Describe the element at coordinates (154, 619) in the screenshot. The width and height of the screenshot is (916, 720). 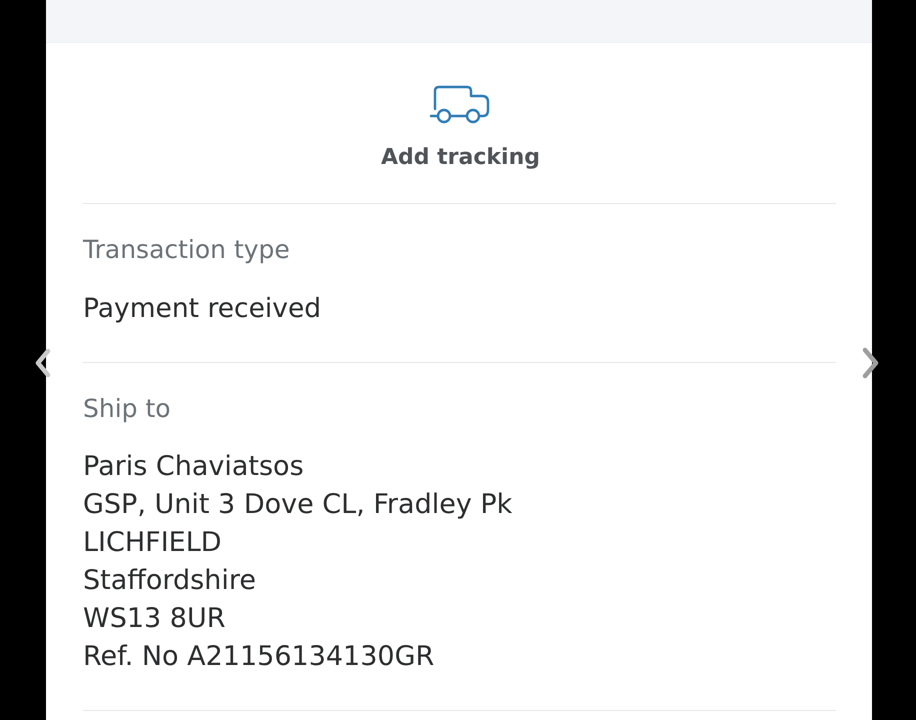
I see `address-line: WS13 8UR` at that location.